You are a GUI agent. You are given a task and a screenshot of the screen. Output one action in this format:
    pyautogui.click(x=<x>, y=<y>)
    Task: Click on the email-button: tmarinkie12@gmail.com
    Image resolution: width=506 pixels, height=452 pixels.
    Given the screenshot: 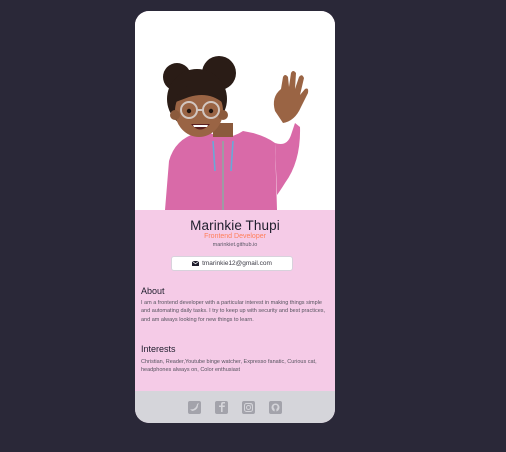 What is the action you would take?
    pyautogui.click(x=232, y=263)
    